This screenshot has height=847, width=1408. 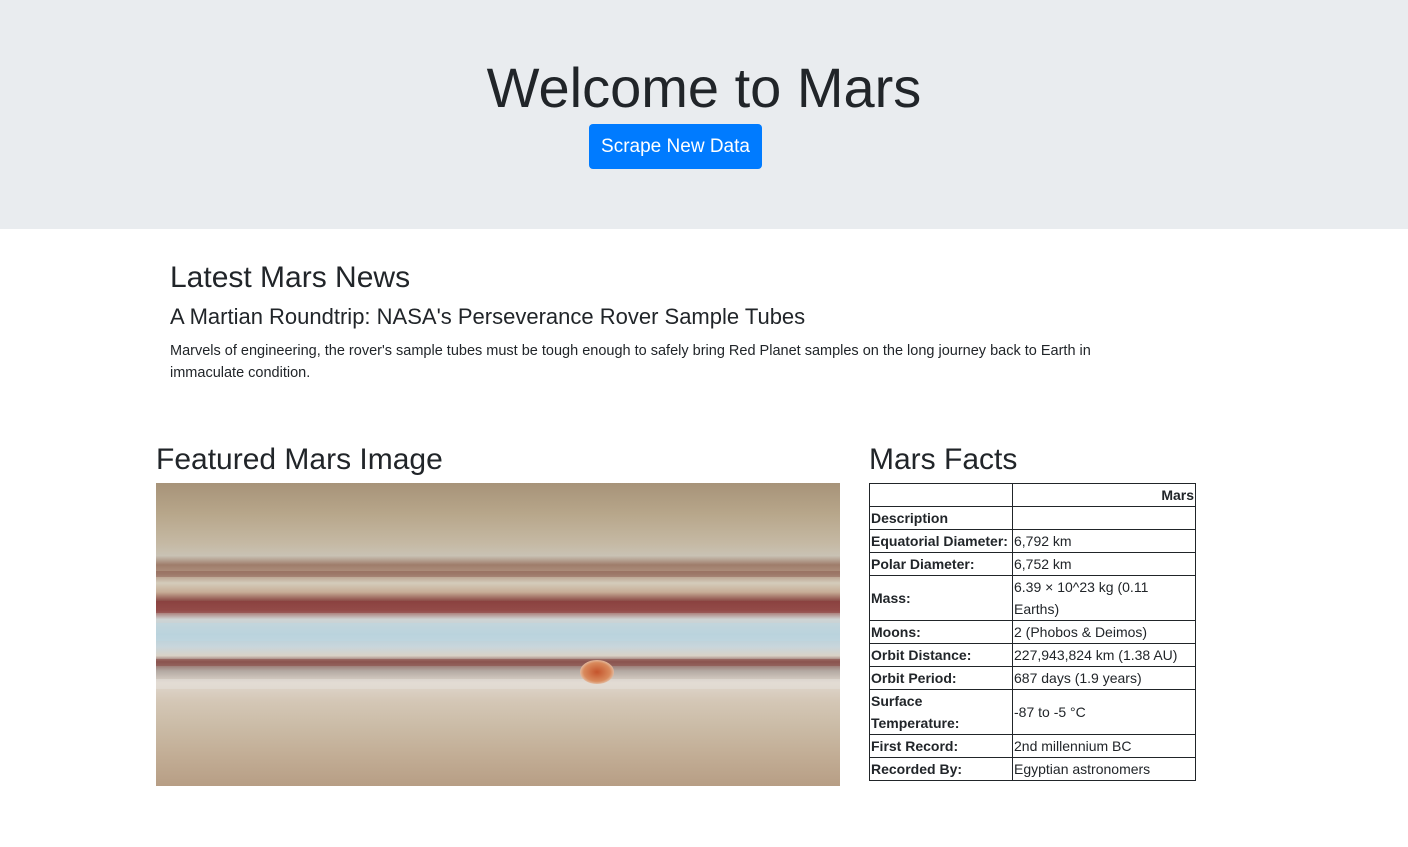 What do you see at coordinates (941, 598) in the screenshot?
I see `fact-label: Mass:` at bounding box center [941, 598].